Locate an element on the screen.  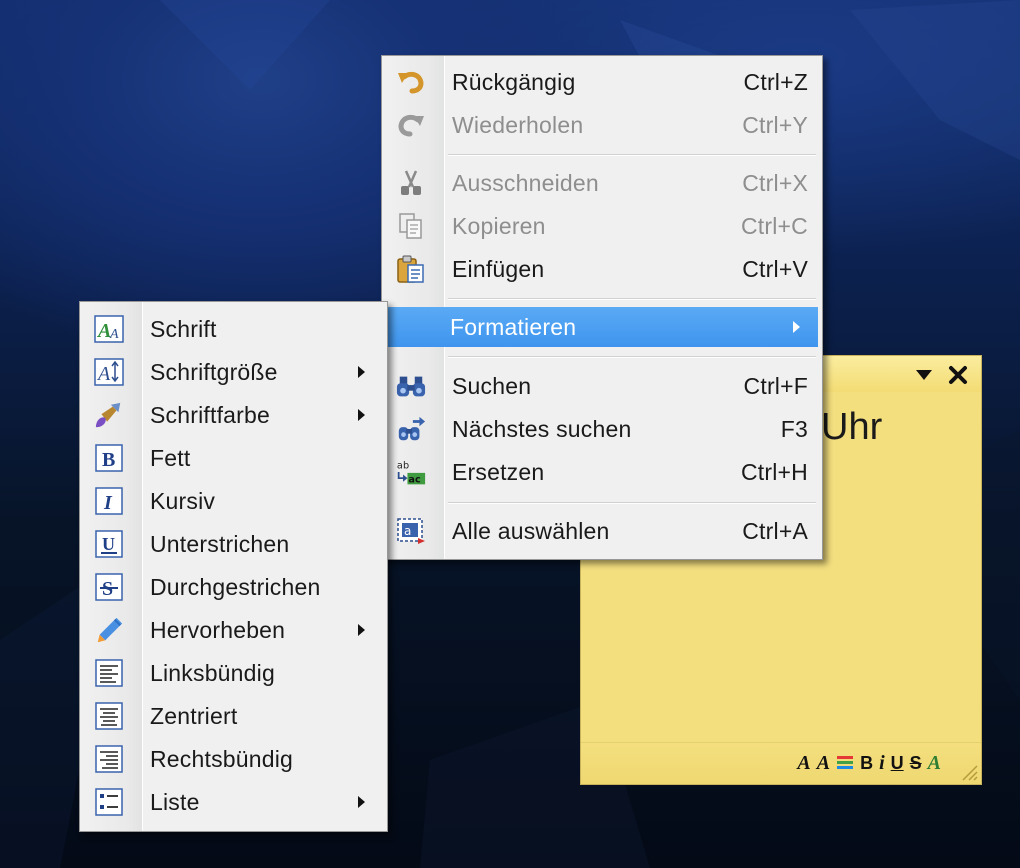
menu-item-label: Wiederholen is located at coordinates (518, 124).